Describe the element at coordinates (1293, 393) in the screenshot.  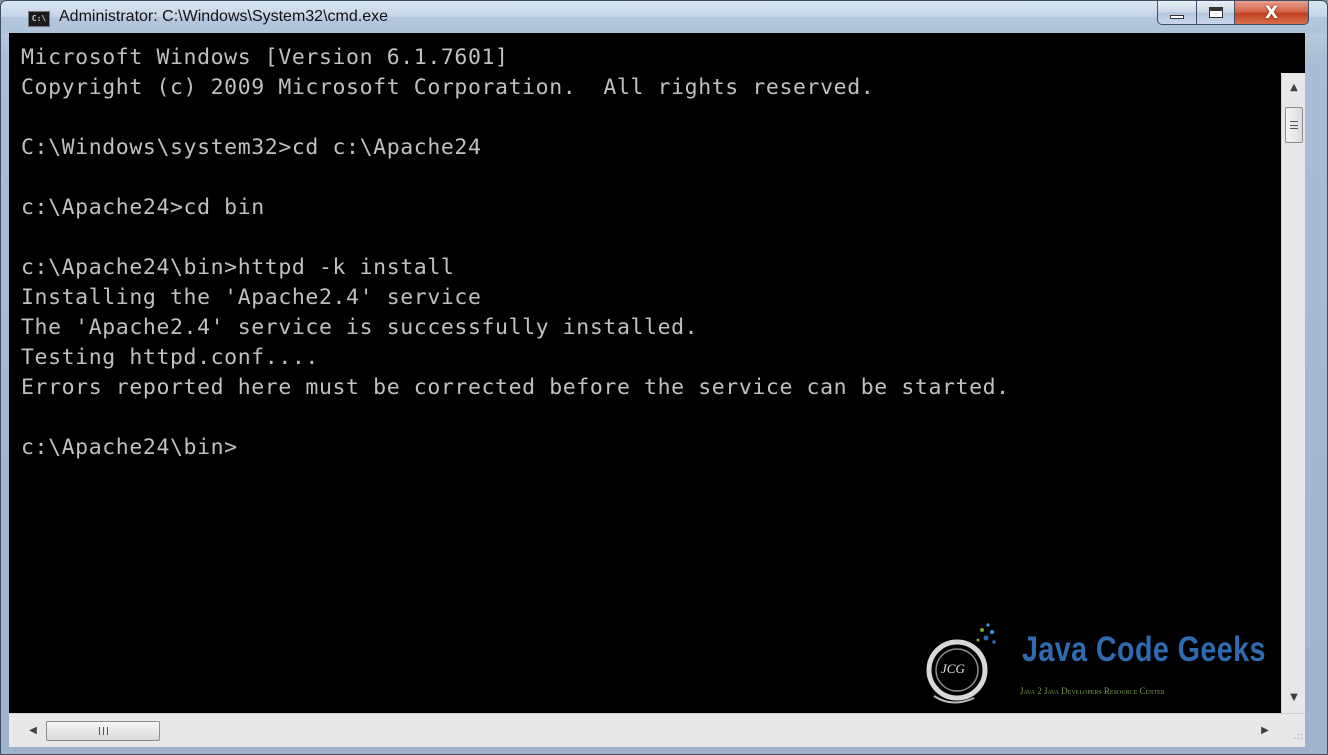
I see `vertical-scrollbar: ▲ ▼` at that location.